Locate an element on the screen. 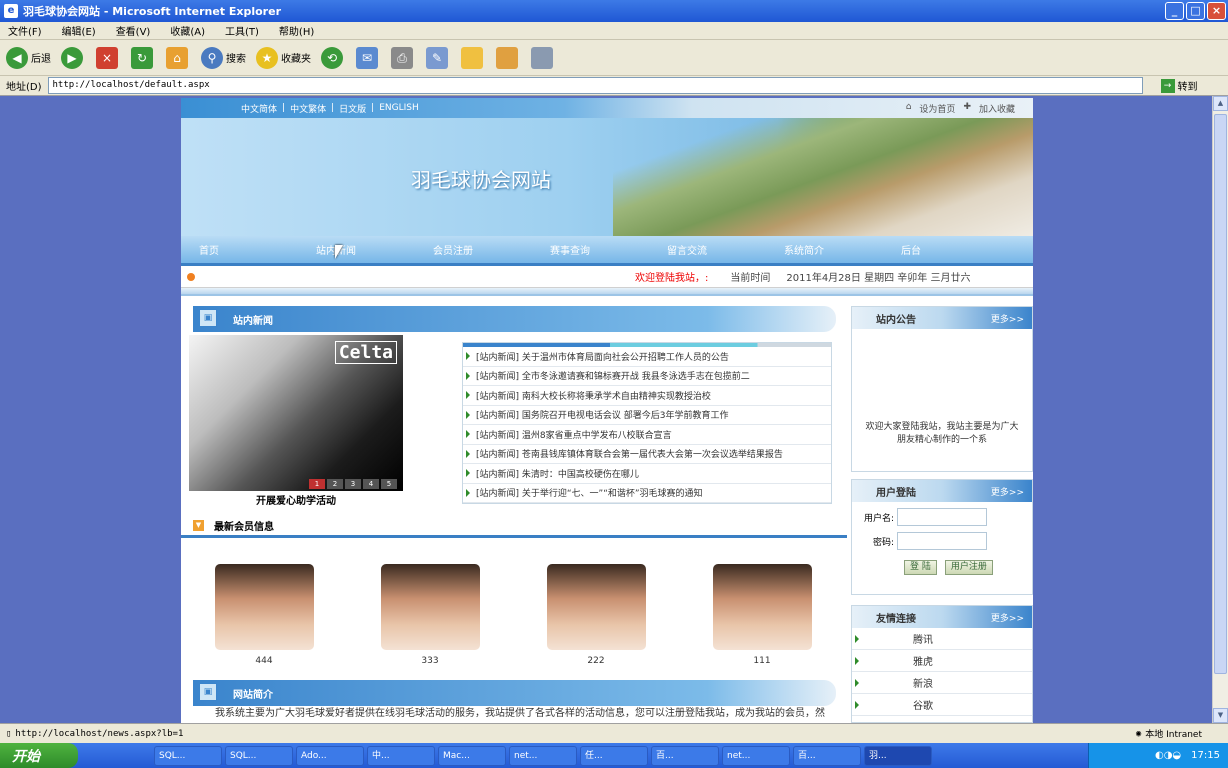 This screenshot has height=768, width=1228. news-item: [站内新闻] 关于举行迎“七、一”“和谐杯”羽毛球赛的通知 is located at coordinates (647, 493).